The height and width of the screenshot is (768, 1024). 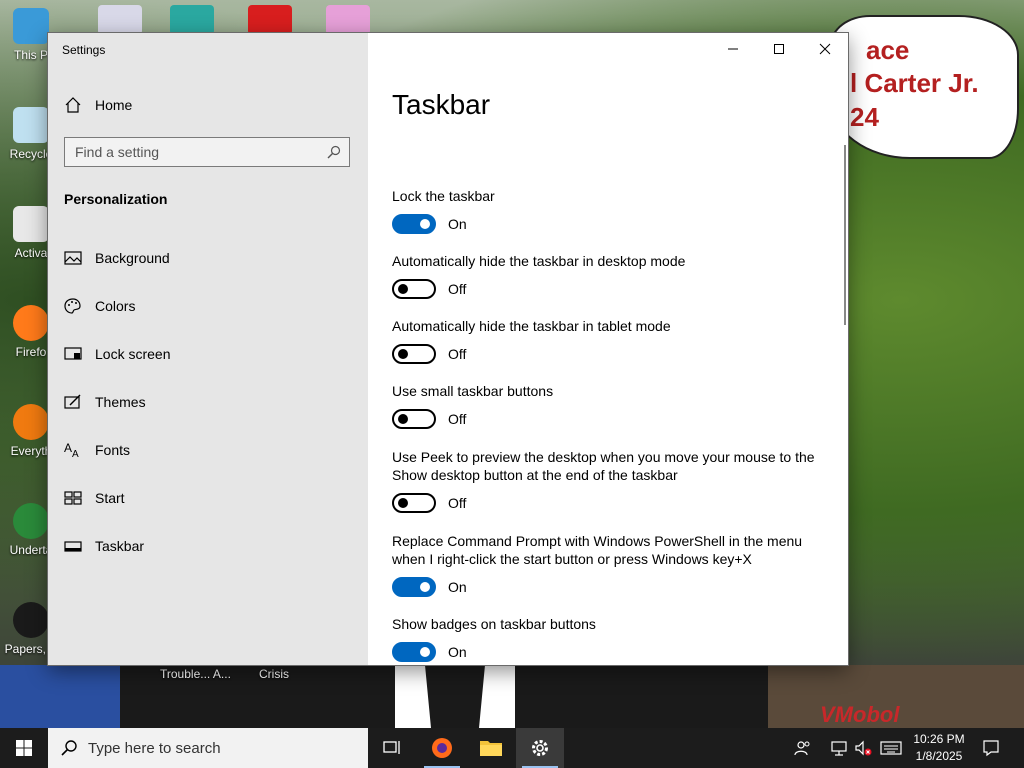 I want to click on find-setting-search, so click(x=207, y=152).